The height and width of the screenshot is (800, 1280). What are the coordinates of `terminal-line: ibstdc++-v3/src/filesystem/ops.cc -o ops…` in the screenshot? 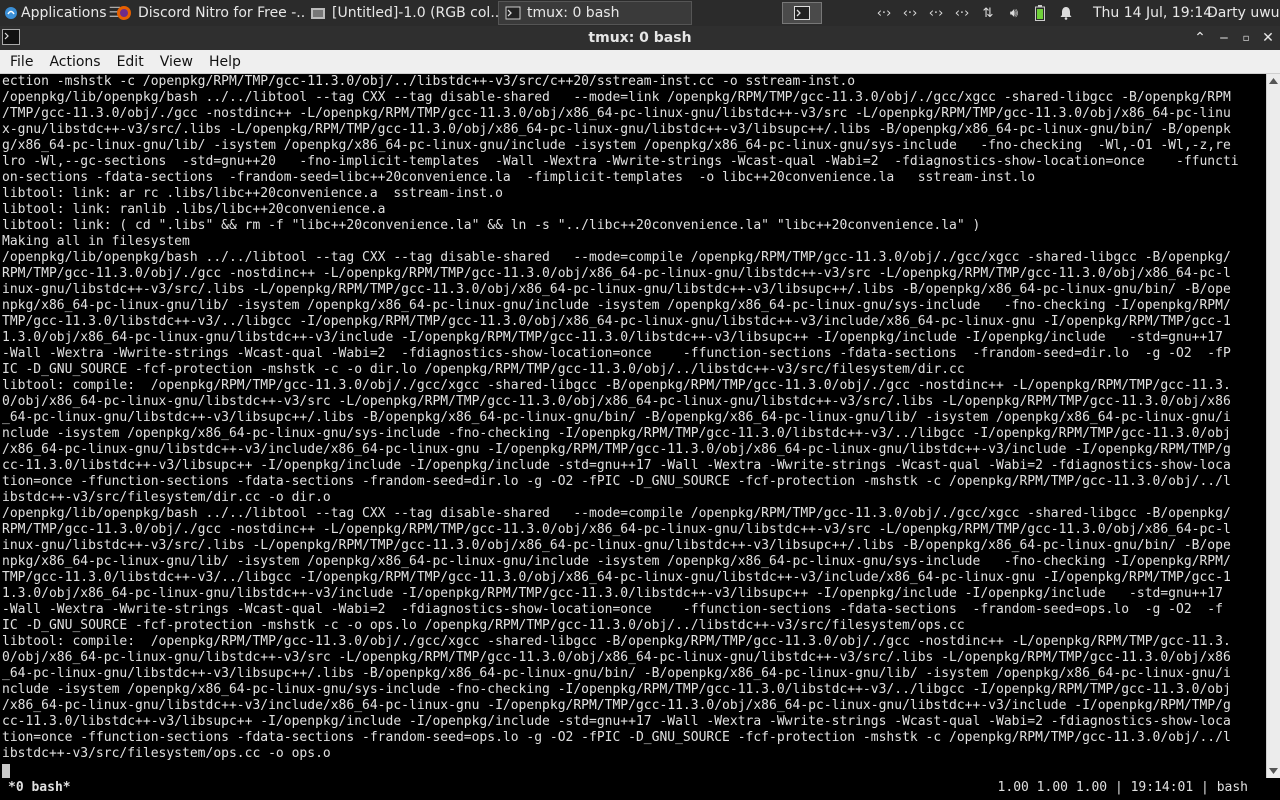 It's located at (166, 753).